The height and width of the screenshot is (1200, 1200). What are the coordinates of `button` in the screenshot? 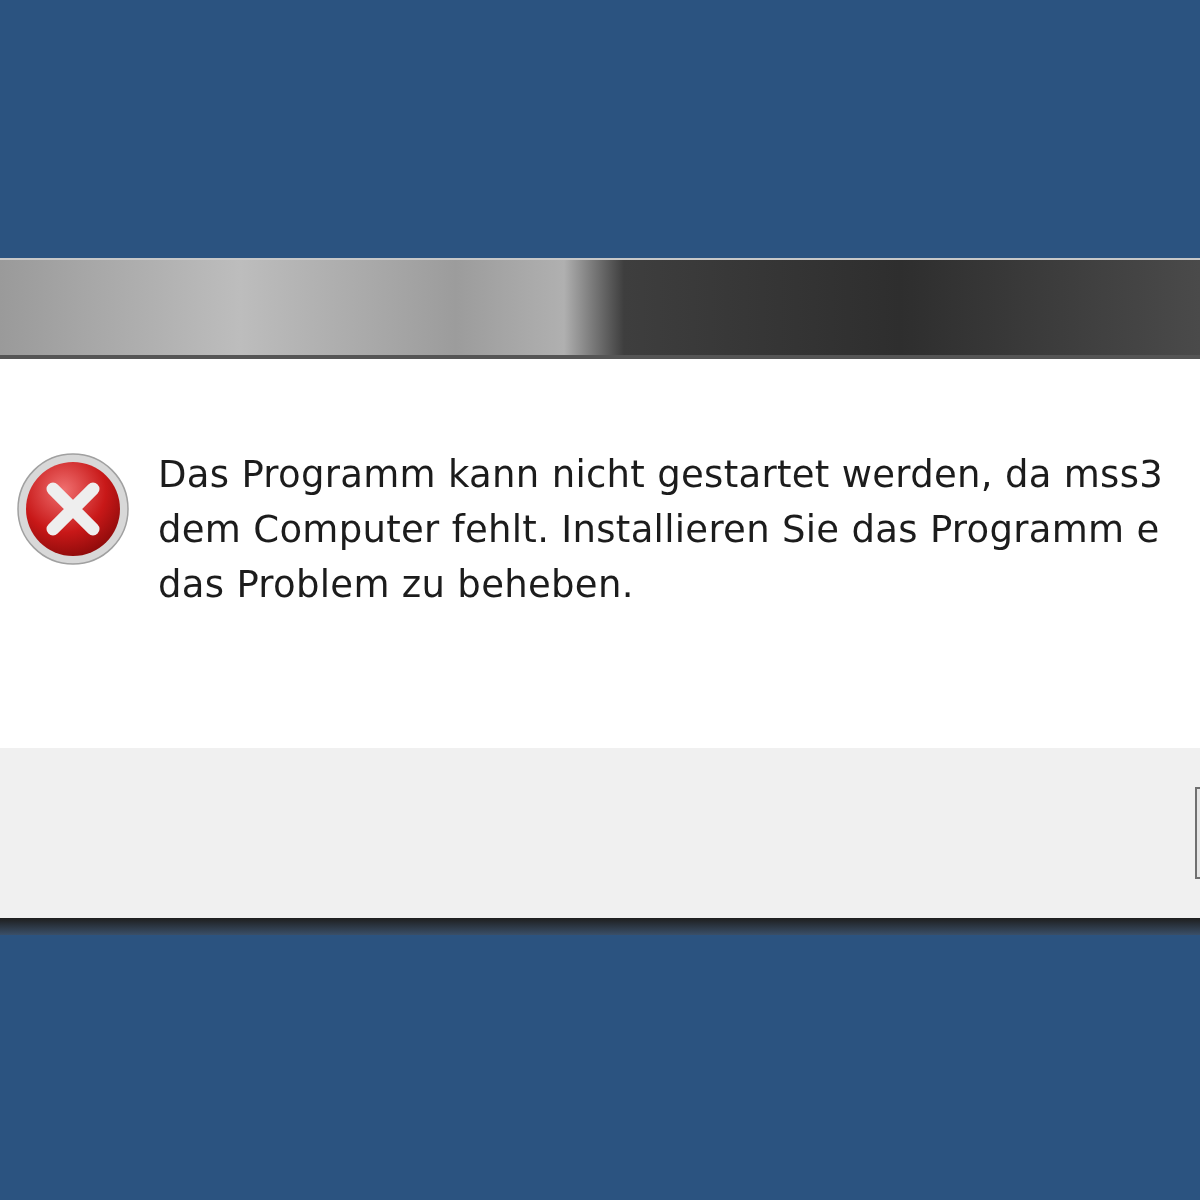 It's located at (1197, 833).